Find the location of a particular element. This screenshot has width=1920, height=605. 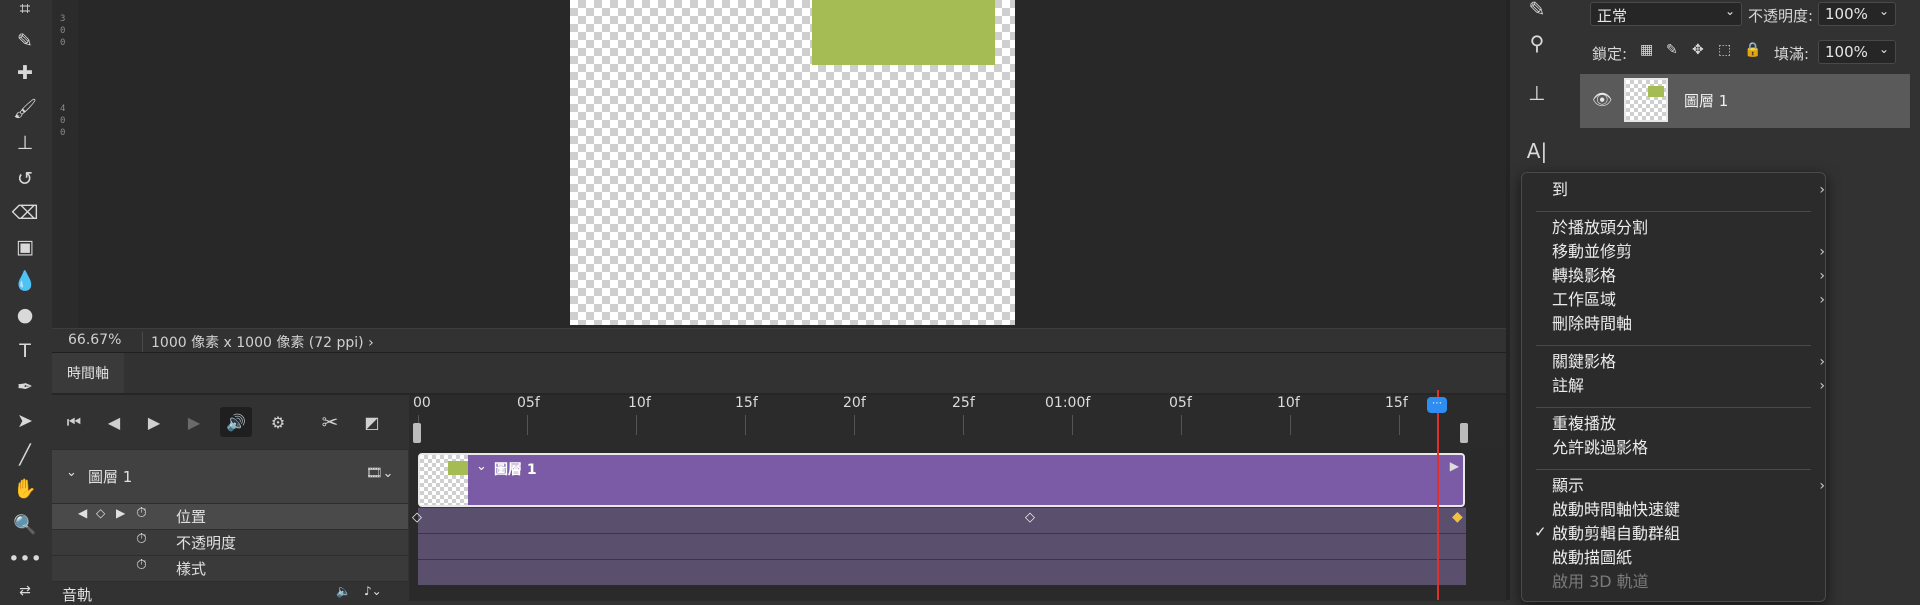

tick-label: 15f is located at coordinates (746, 403).